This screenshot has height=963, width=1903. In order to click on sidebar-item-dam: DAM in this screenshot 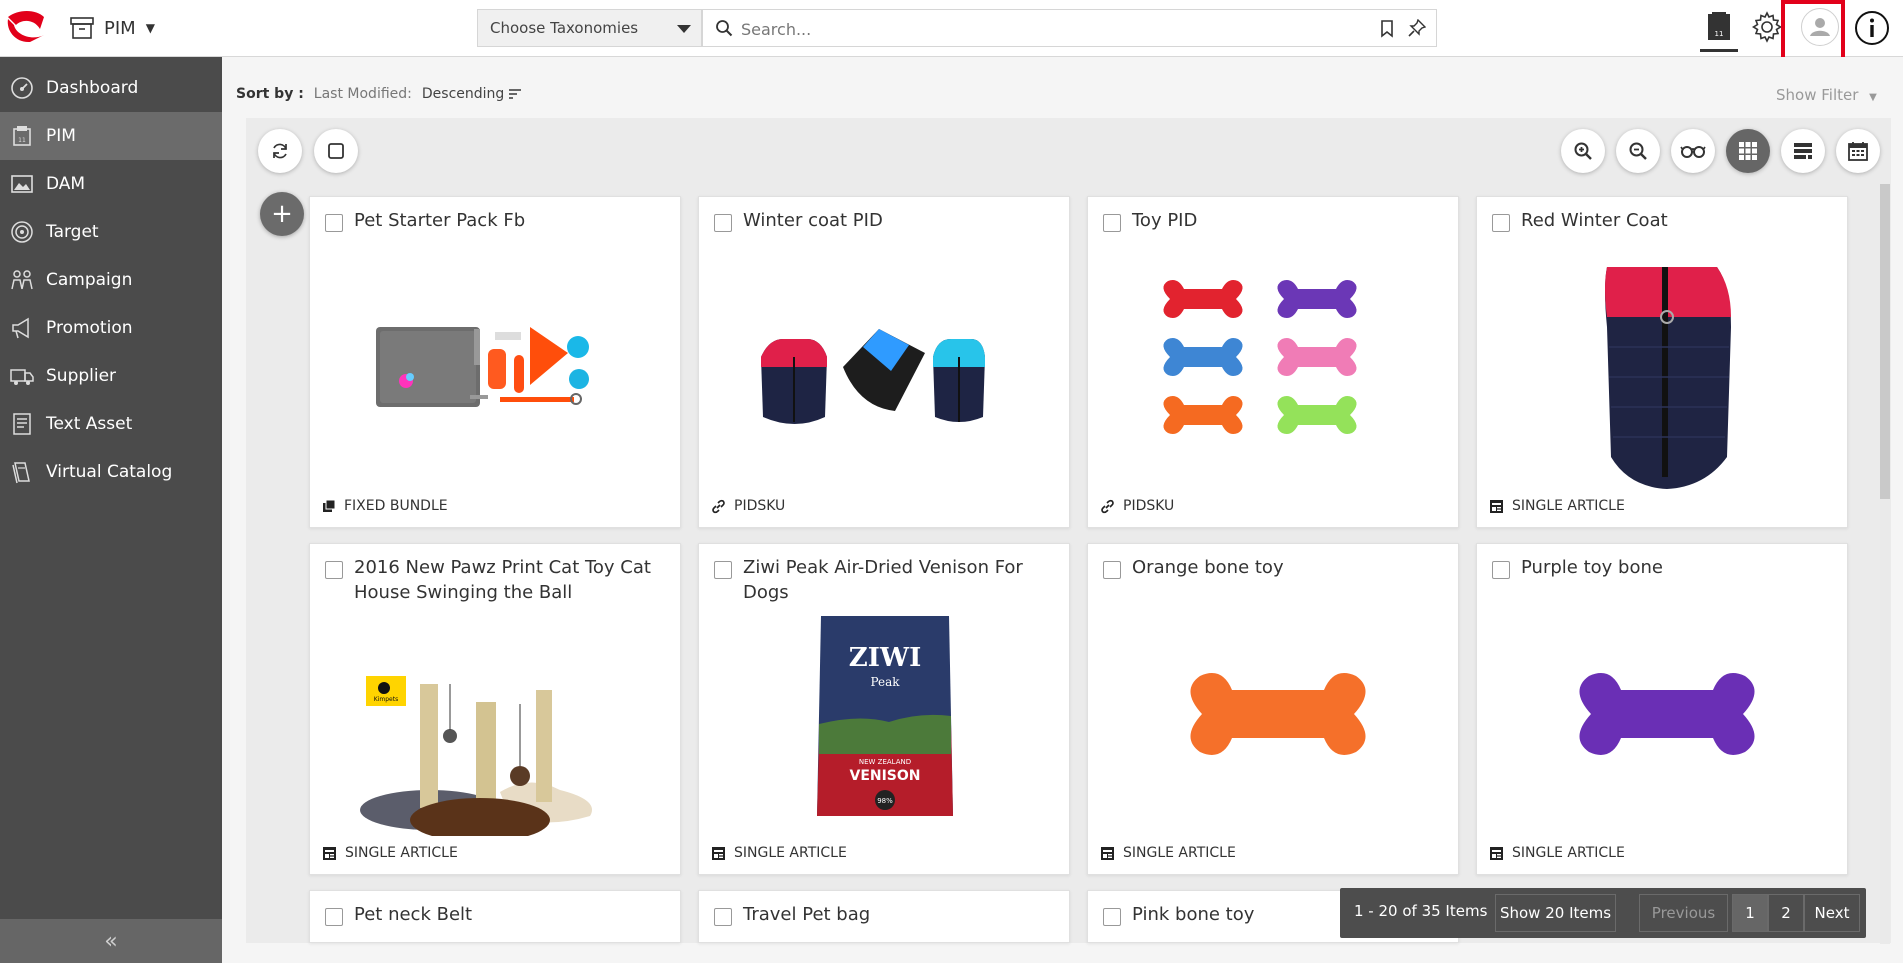, I will do `click(111, 184)`.